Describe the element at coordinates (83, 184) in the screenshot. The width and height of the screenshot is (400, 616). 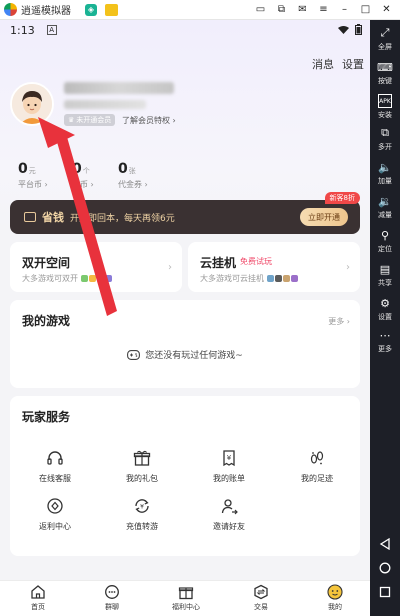
I see `stat-label: 金币 ›` at that location.